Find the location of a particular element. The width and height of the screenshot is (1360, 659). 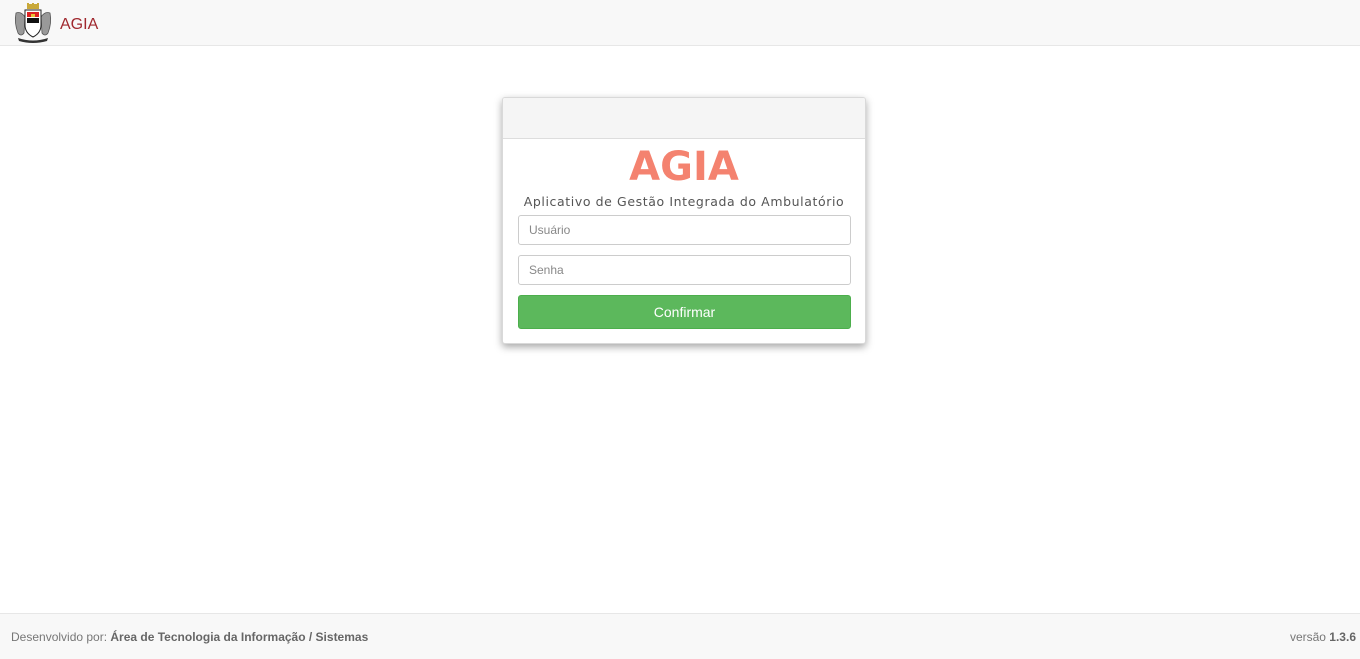

login-card-header is located at coordinates (684, 118).